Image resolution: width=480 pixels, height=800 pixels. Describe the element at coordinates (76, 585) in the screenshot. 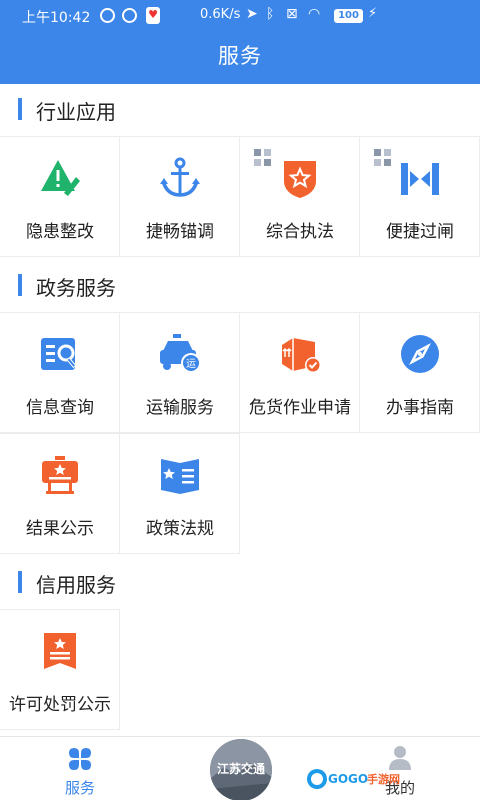

I see `section-title: 信用服务` at that location.